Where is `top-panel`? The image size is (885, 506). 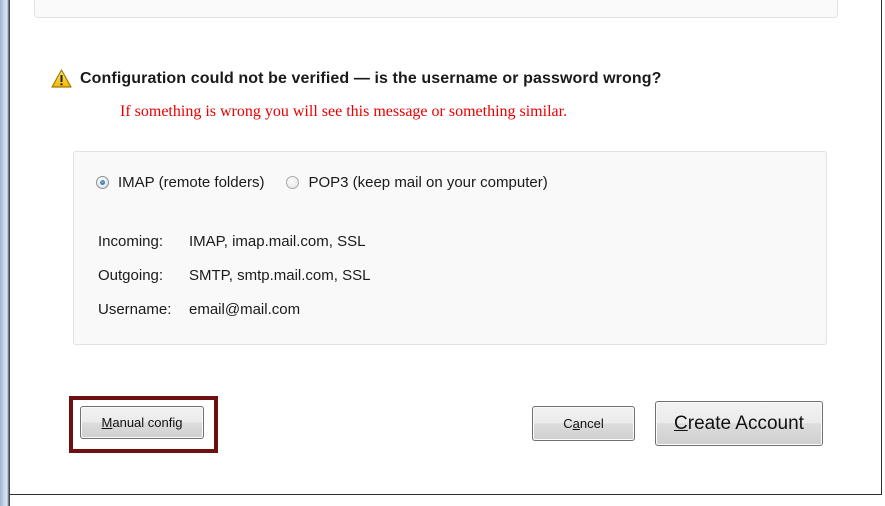
top-panel is located at coordinates (436, 9).